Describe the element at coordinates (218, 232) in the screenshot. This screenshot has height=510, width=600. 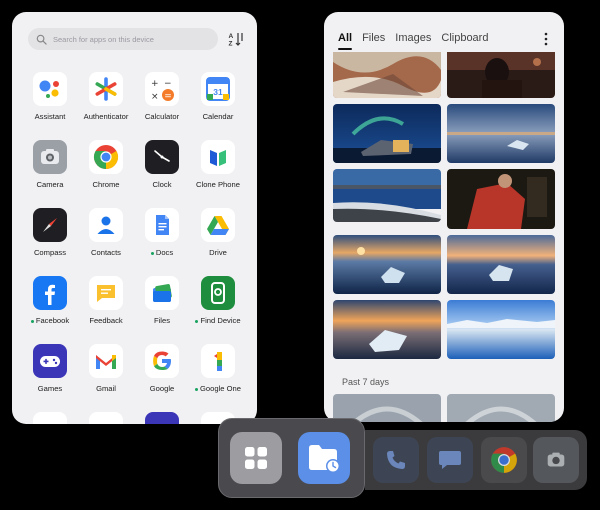
I see `app-drive: Drive` at that location.